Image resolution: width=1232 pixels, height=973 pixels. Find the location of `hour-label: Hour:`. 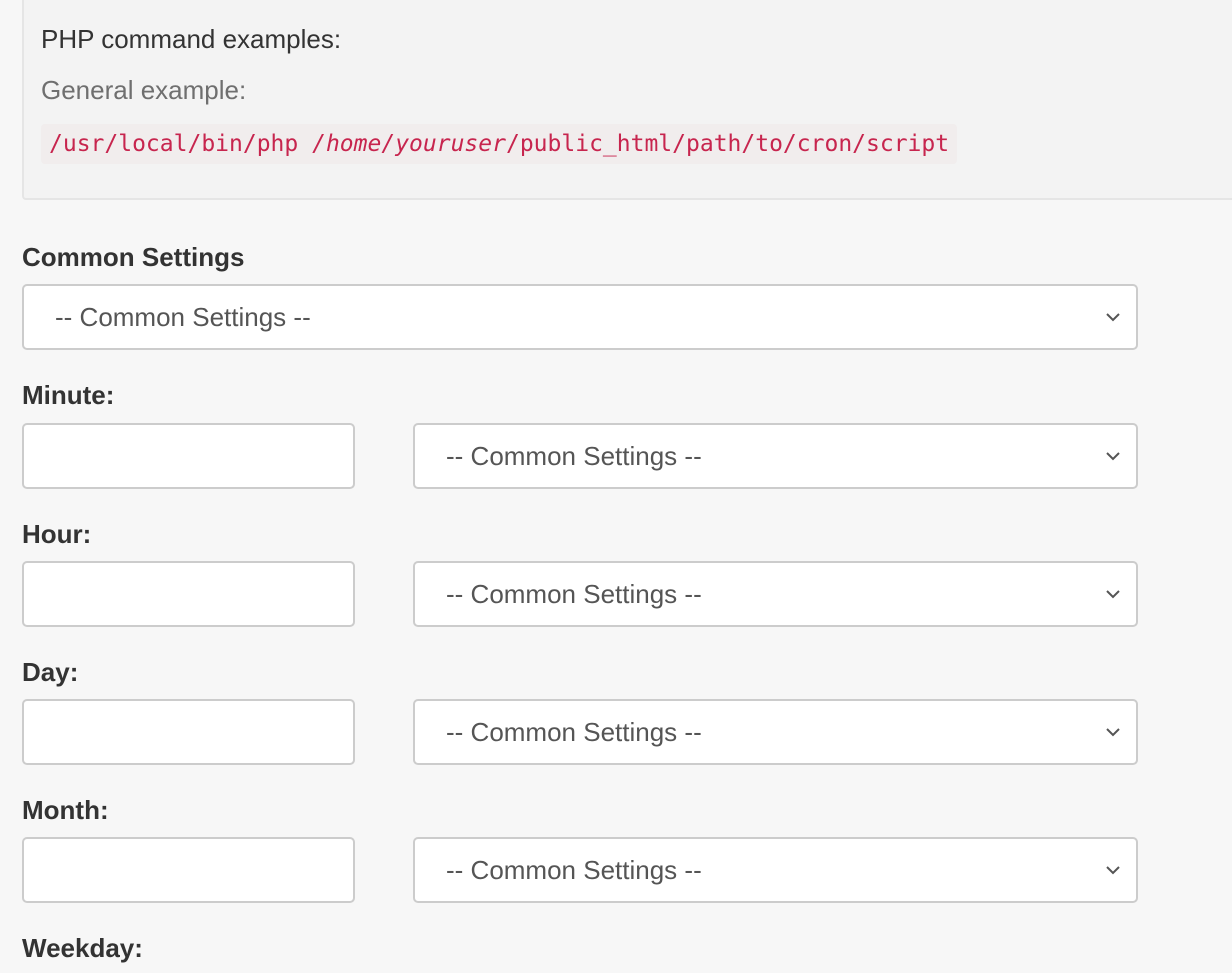

hour-label: Hour: is located at coordinates (57, 534).